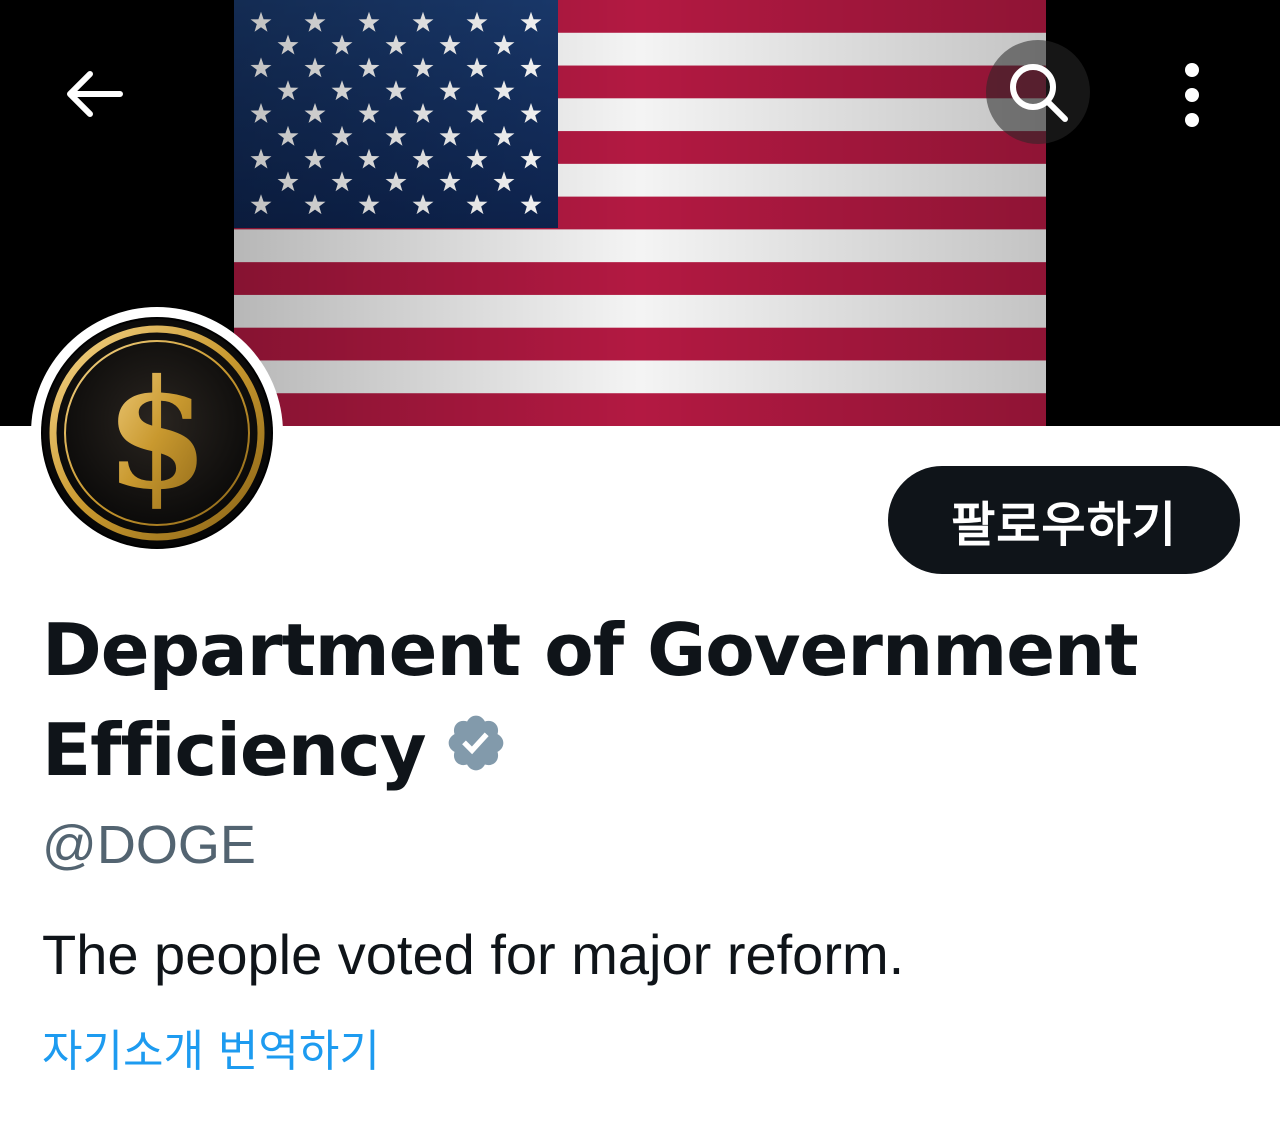 The image size is (1280, 1128). What do you see at coordinates (476, 750) in the screenshot?
I see `verified-badge-icon` at bounding box center [476, 750].